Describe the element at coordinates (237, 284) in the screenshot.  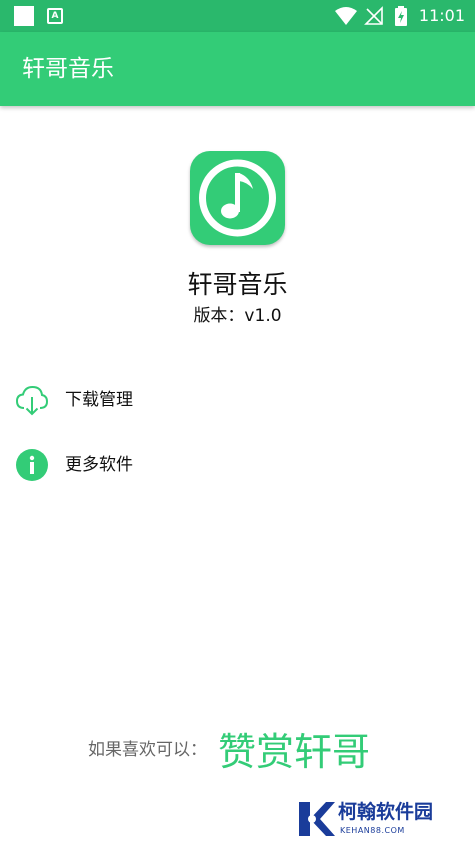
I see `app-name: 轩哥音乐` at that location.